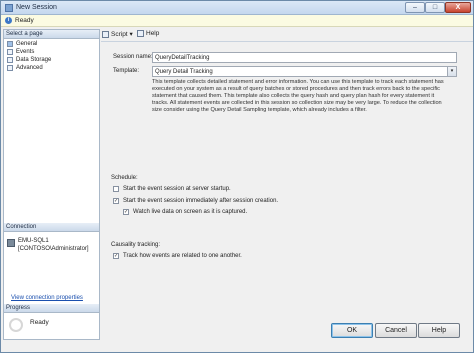 The height and width of the screenshot is (353, 474). What do you see at coordinates (34, 60) in the screenshot?
I see `page-item-label: Data Storage` at bounding box center [34, 60].